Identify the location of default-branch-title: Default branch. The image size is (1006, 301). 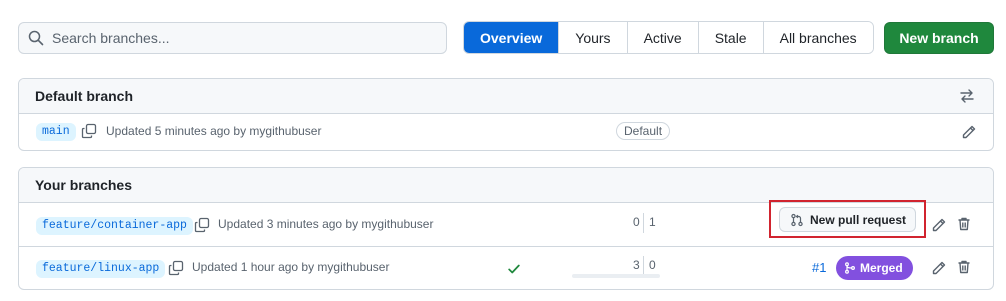
(84, 96).